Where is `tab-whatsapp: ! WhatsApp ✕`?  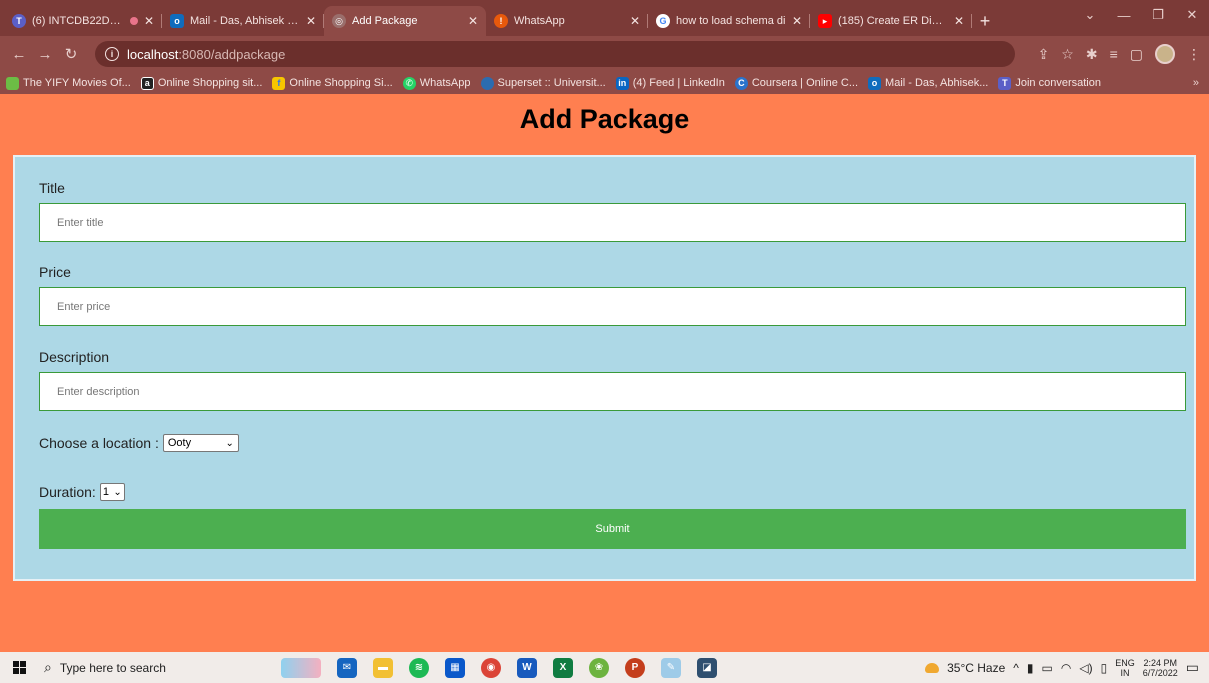
tab-whatsapp: ! WhatsApp ✕ is located at coordinates (567, 21).